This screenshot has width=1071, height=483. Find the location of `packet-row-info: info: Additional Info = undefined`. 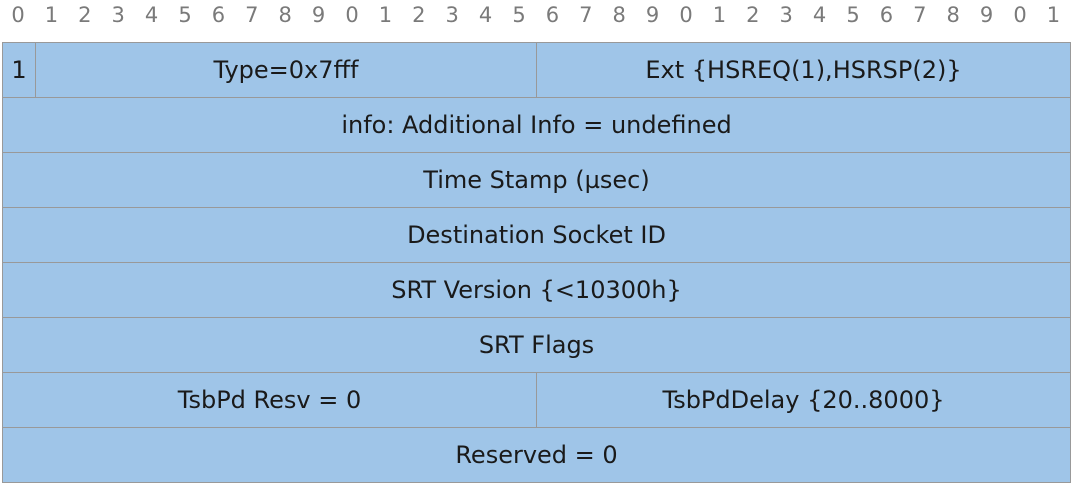

packet-row-info: info: Additional Info = undefined is located at coordinates (537, 125).